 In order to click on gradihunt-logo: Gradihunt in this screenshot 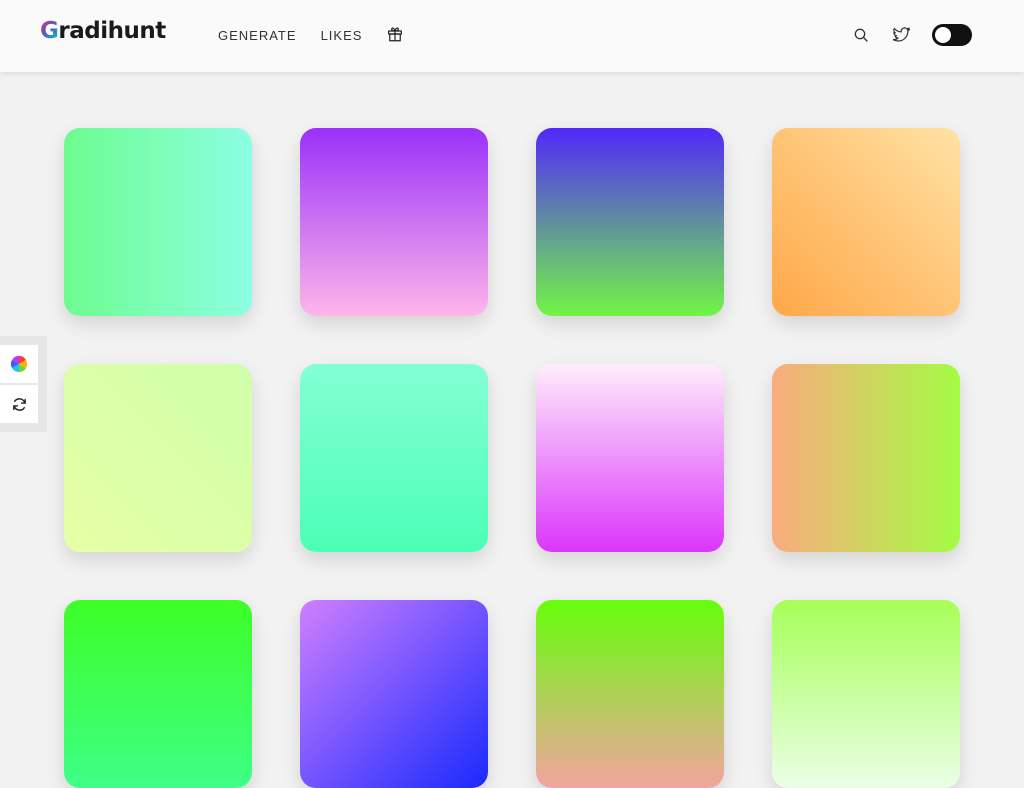, I will do `click(103, 31)`.